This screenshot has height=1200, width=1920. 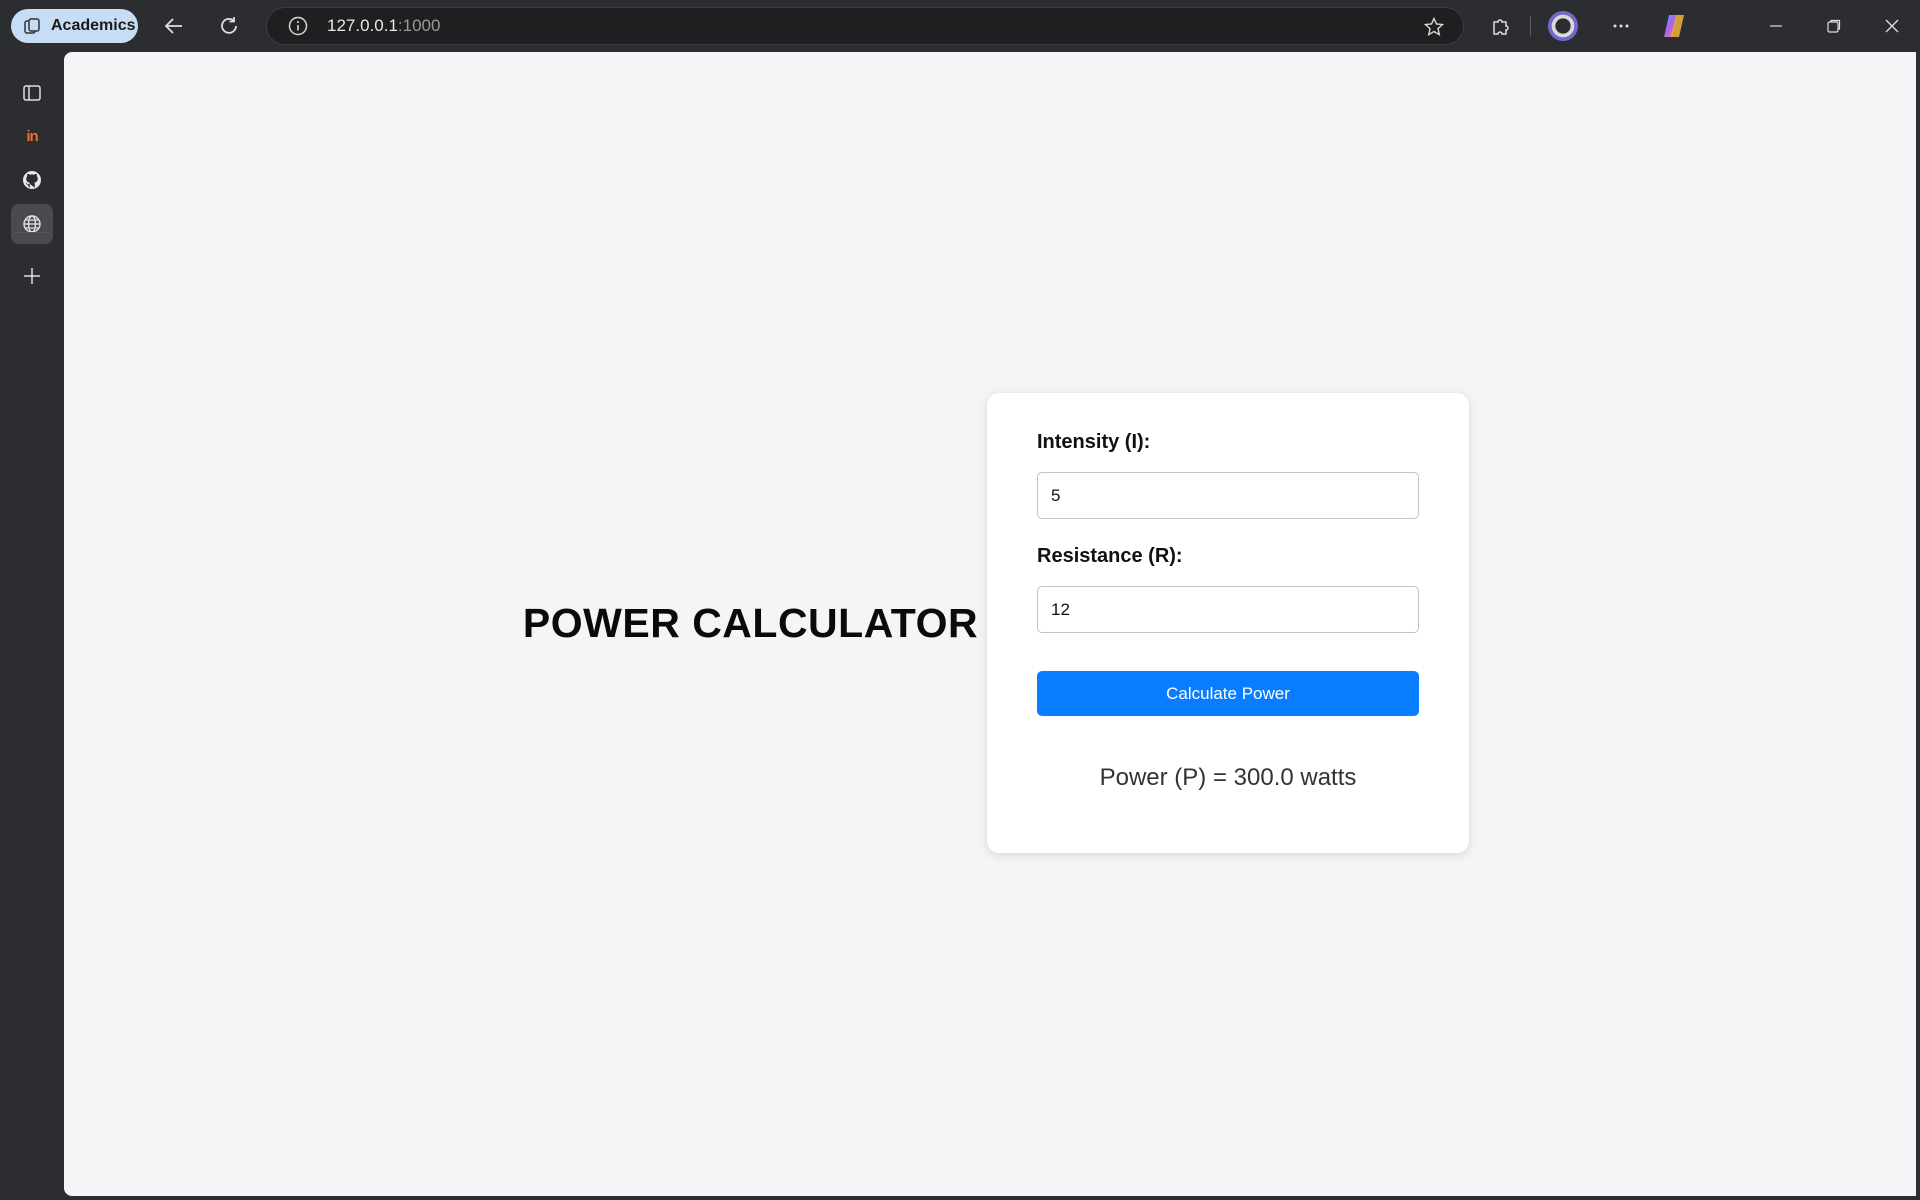 What do you see at coordinates (1434, 27) in the screenshot?
I see `favorite-star-icon` at bounding box center [1434, 27].